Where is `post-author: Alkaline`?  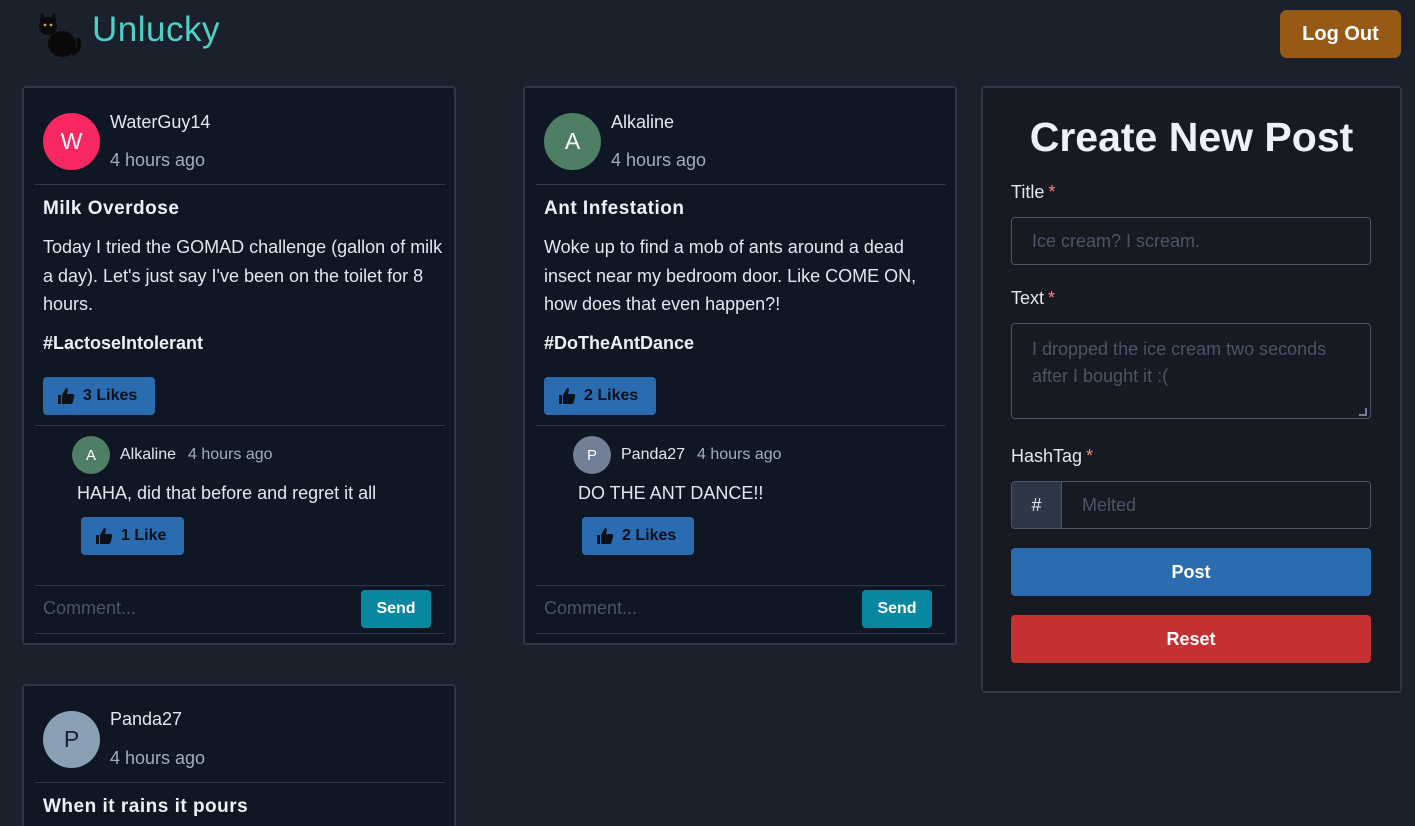 post-author: Alkaline is located at coordinates (642, 122).